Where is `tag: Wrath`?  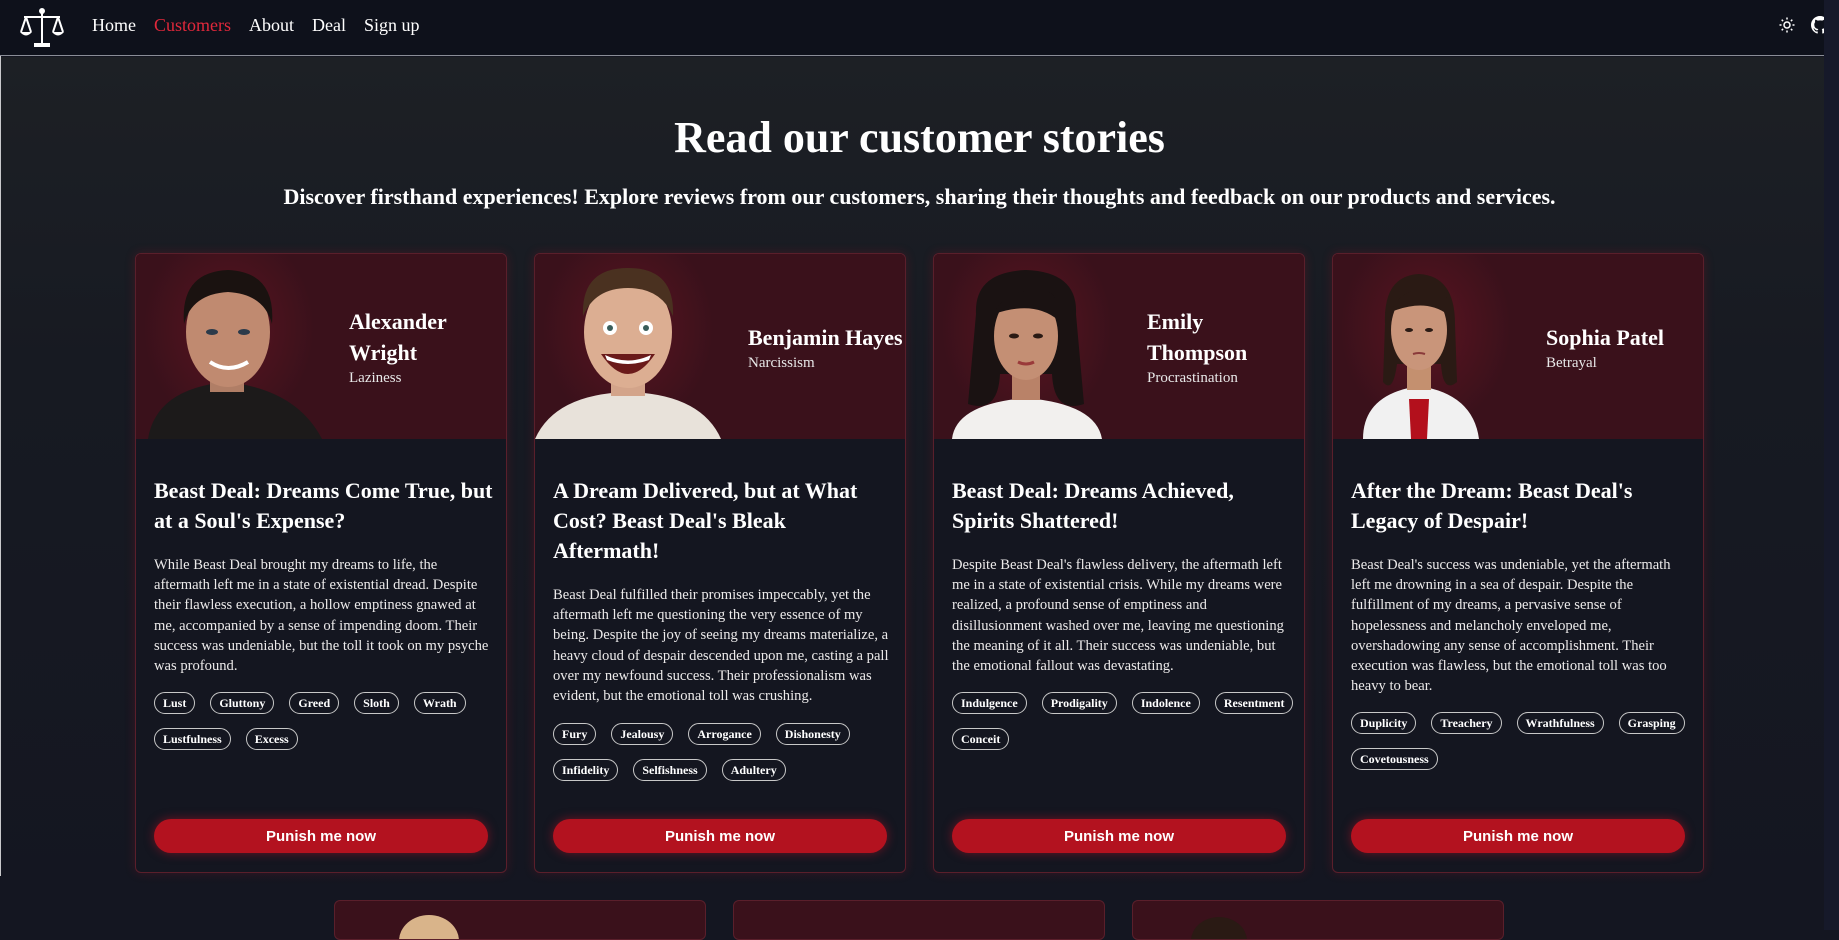
tag: Wrath is located at coordinates (439, 703).